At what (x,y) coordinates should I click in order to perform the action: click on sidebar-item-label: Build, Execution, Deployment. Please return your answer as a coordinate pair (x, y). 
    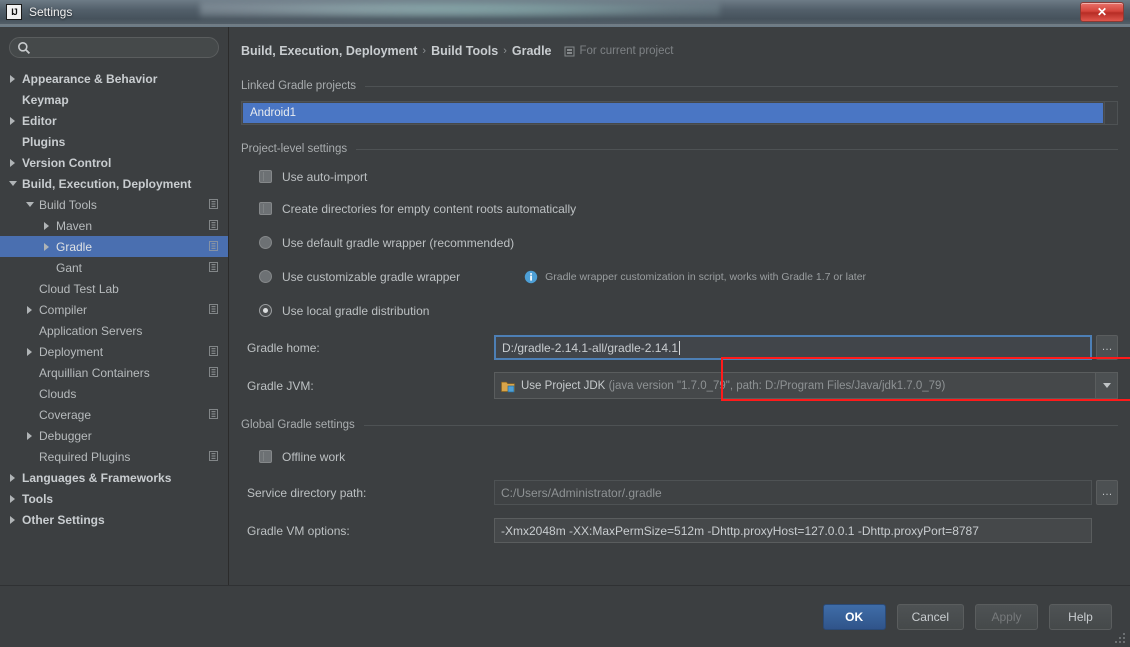
    Looking at the image, I should click on (107, 183).